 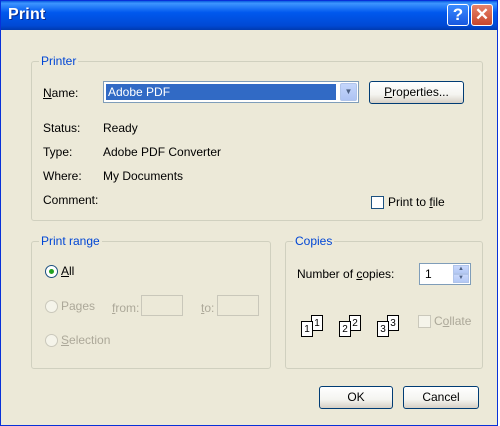 What do you see at coordinates (307, 329) in the screenshot?
I see `collate-page: 1` at bounding box center [307, 329].